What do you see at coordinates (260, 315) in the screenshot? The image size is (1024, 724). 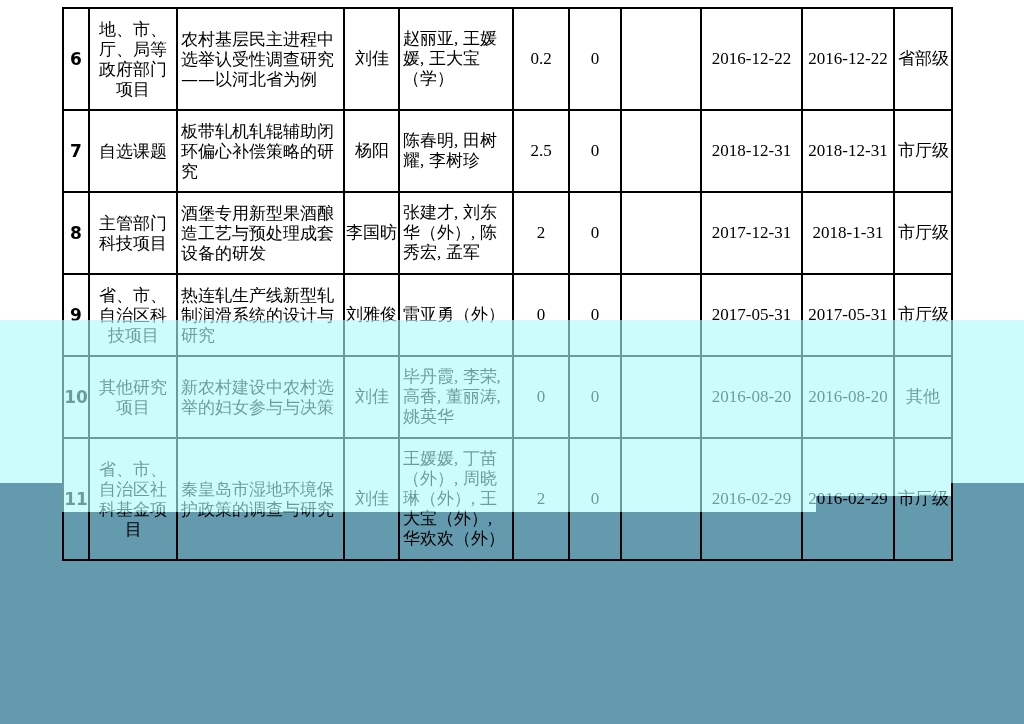 I see `title-text: 热连轧生产线新型轧制润滑系统的设计与研究` at bounding box center [260, 315].